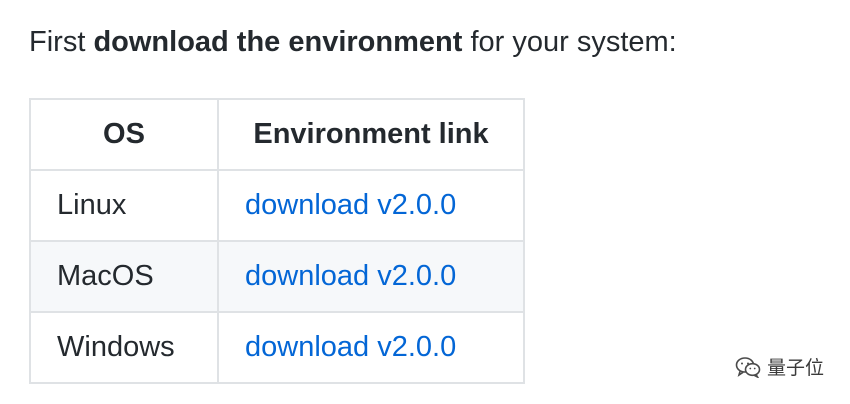  What do you see at coordinates (569, 42) in the screenshot?
I see `intro-suffix: for your system:` at bounding box center [569, 42].